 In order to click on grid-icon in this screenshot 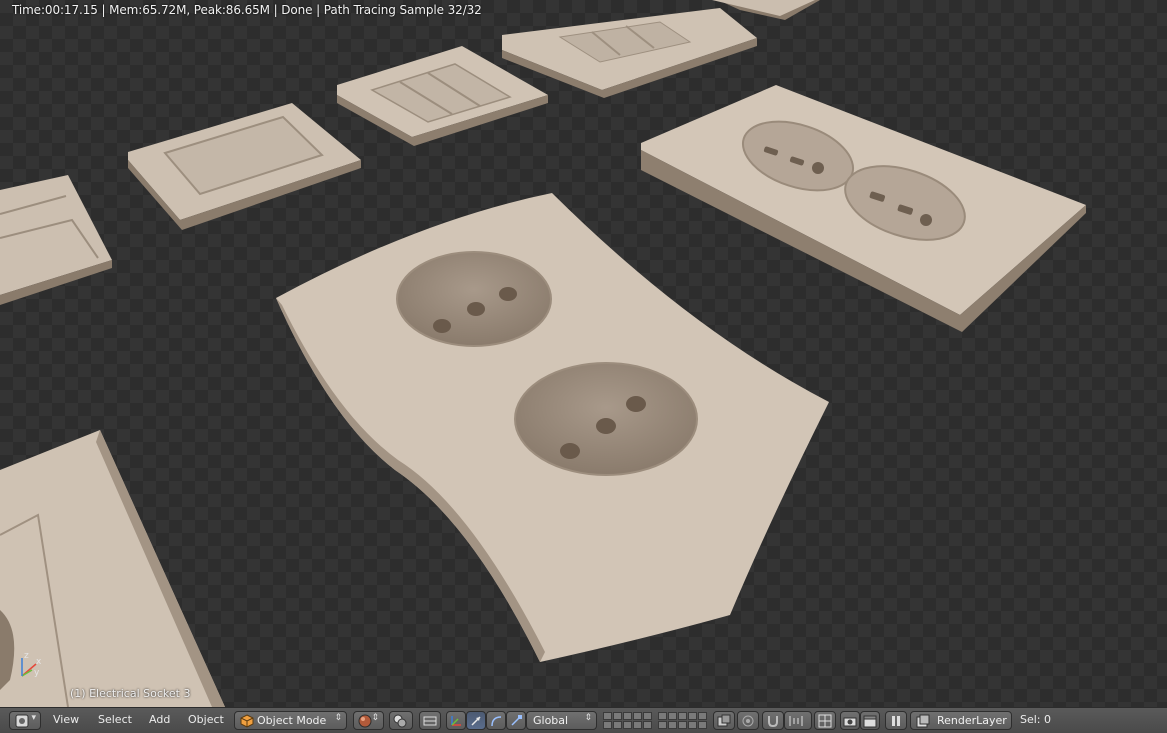, I will do `click(825, 720)`.